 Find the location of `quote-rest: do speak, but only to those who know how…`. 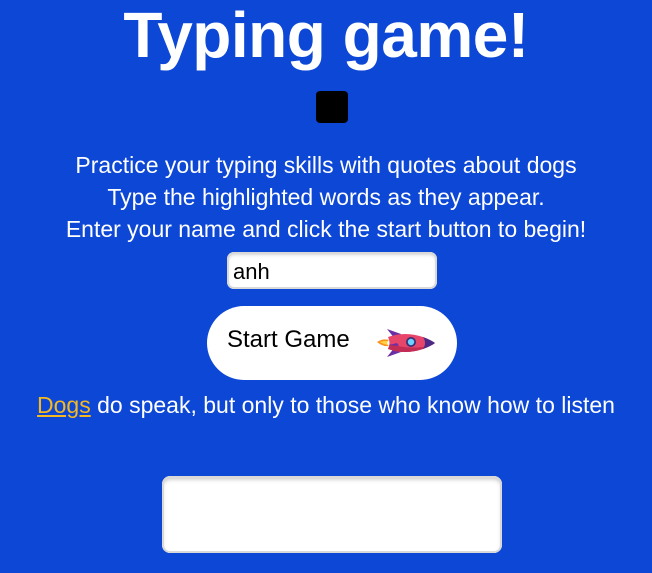

quote-rest: do speak, but only to those who know how… is located at coordinates (352, 405).